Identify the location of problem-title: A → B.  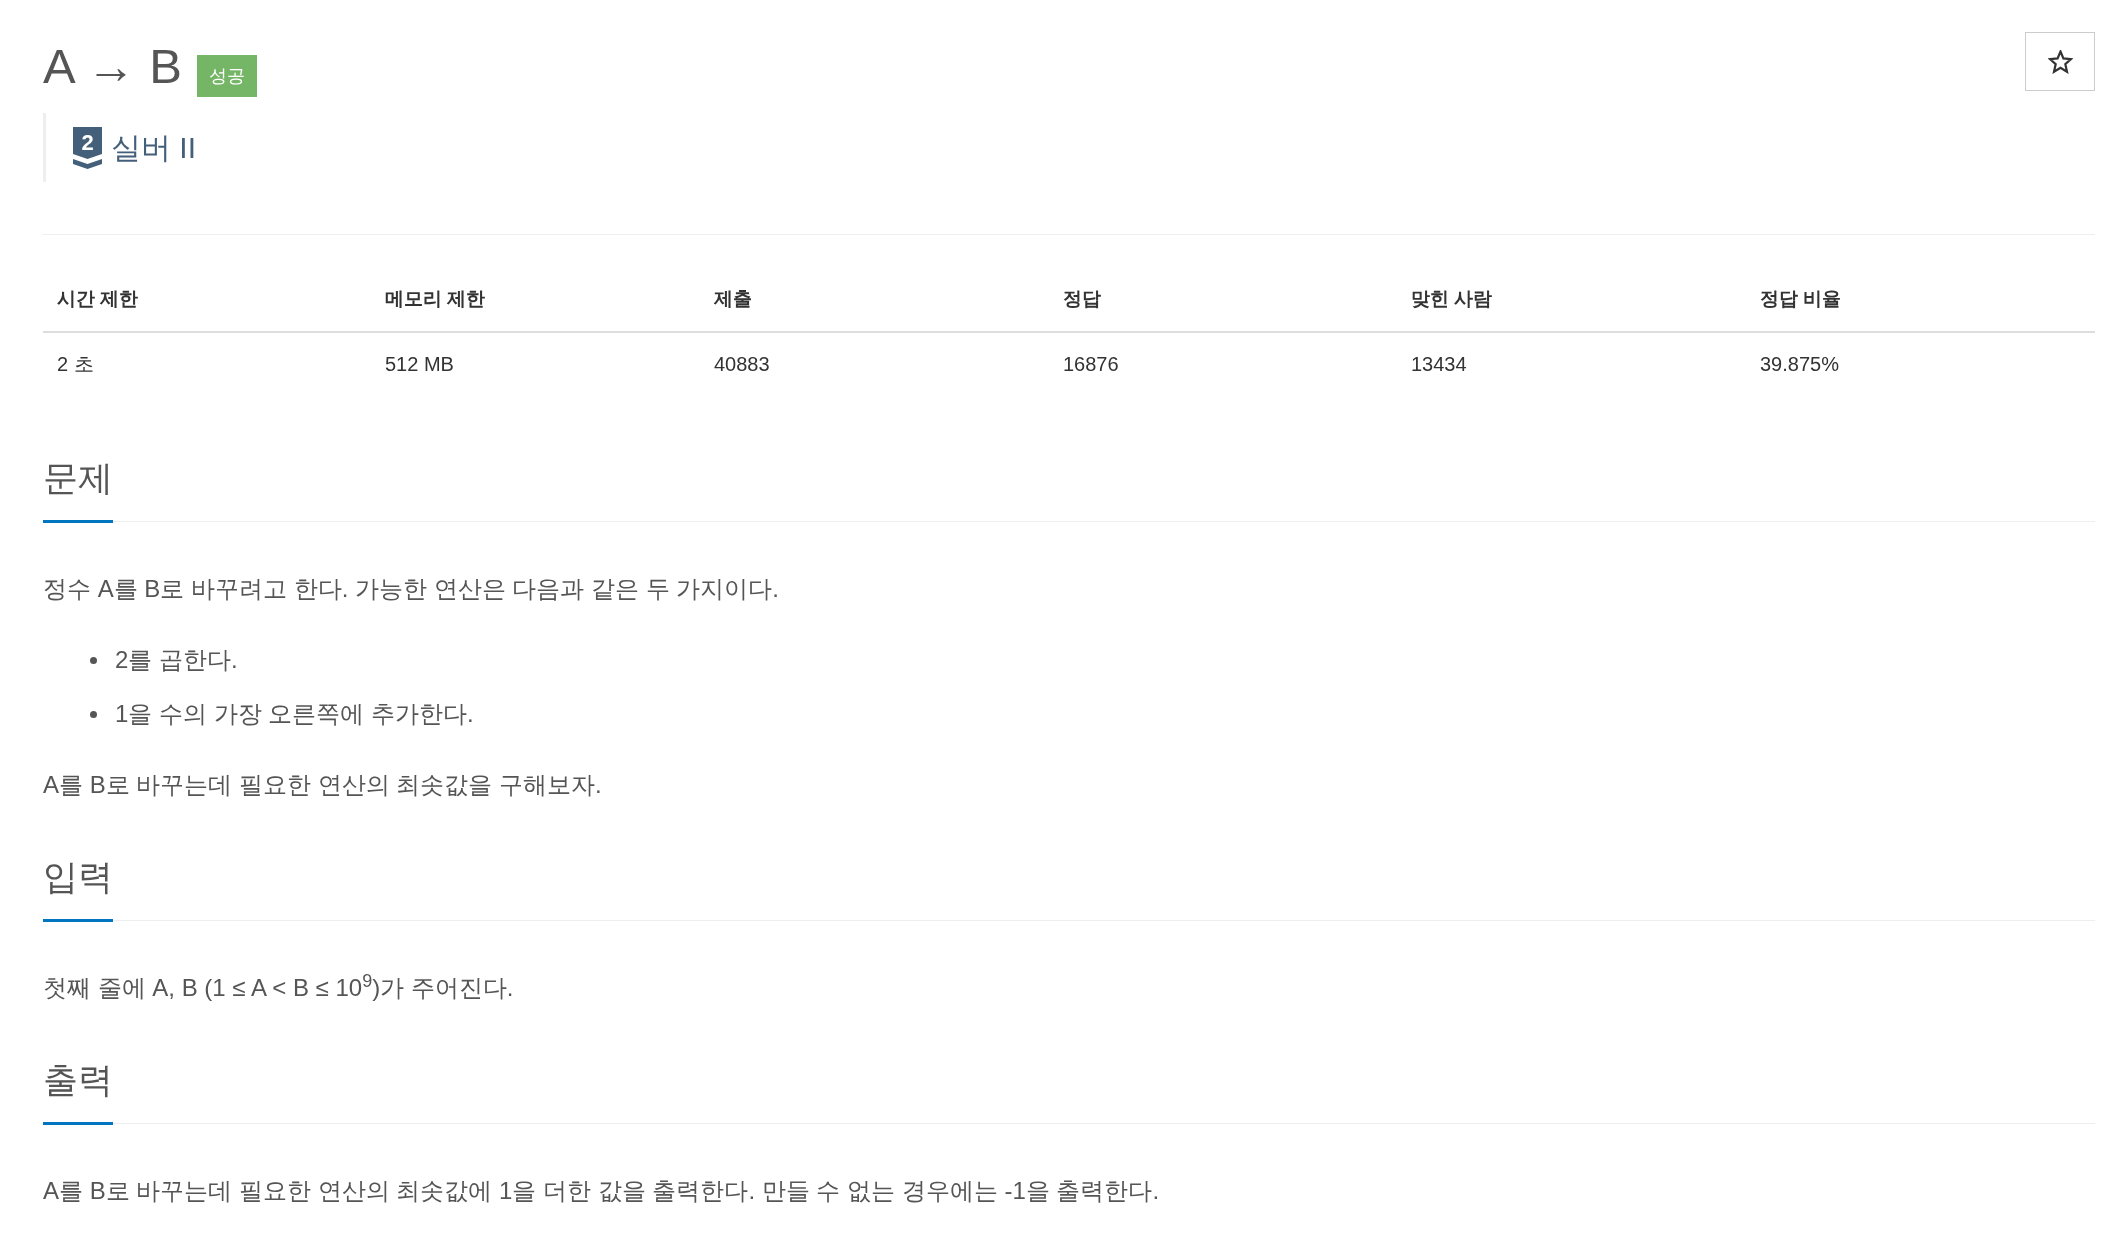
(112, 66).